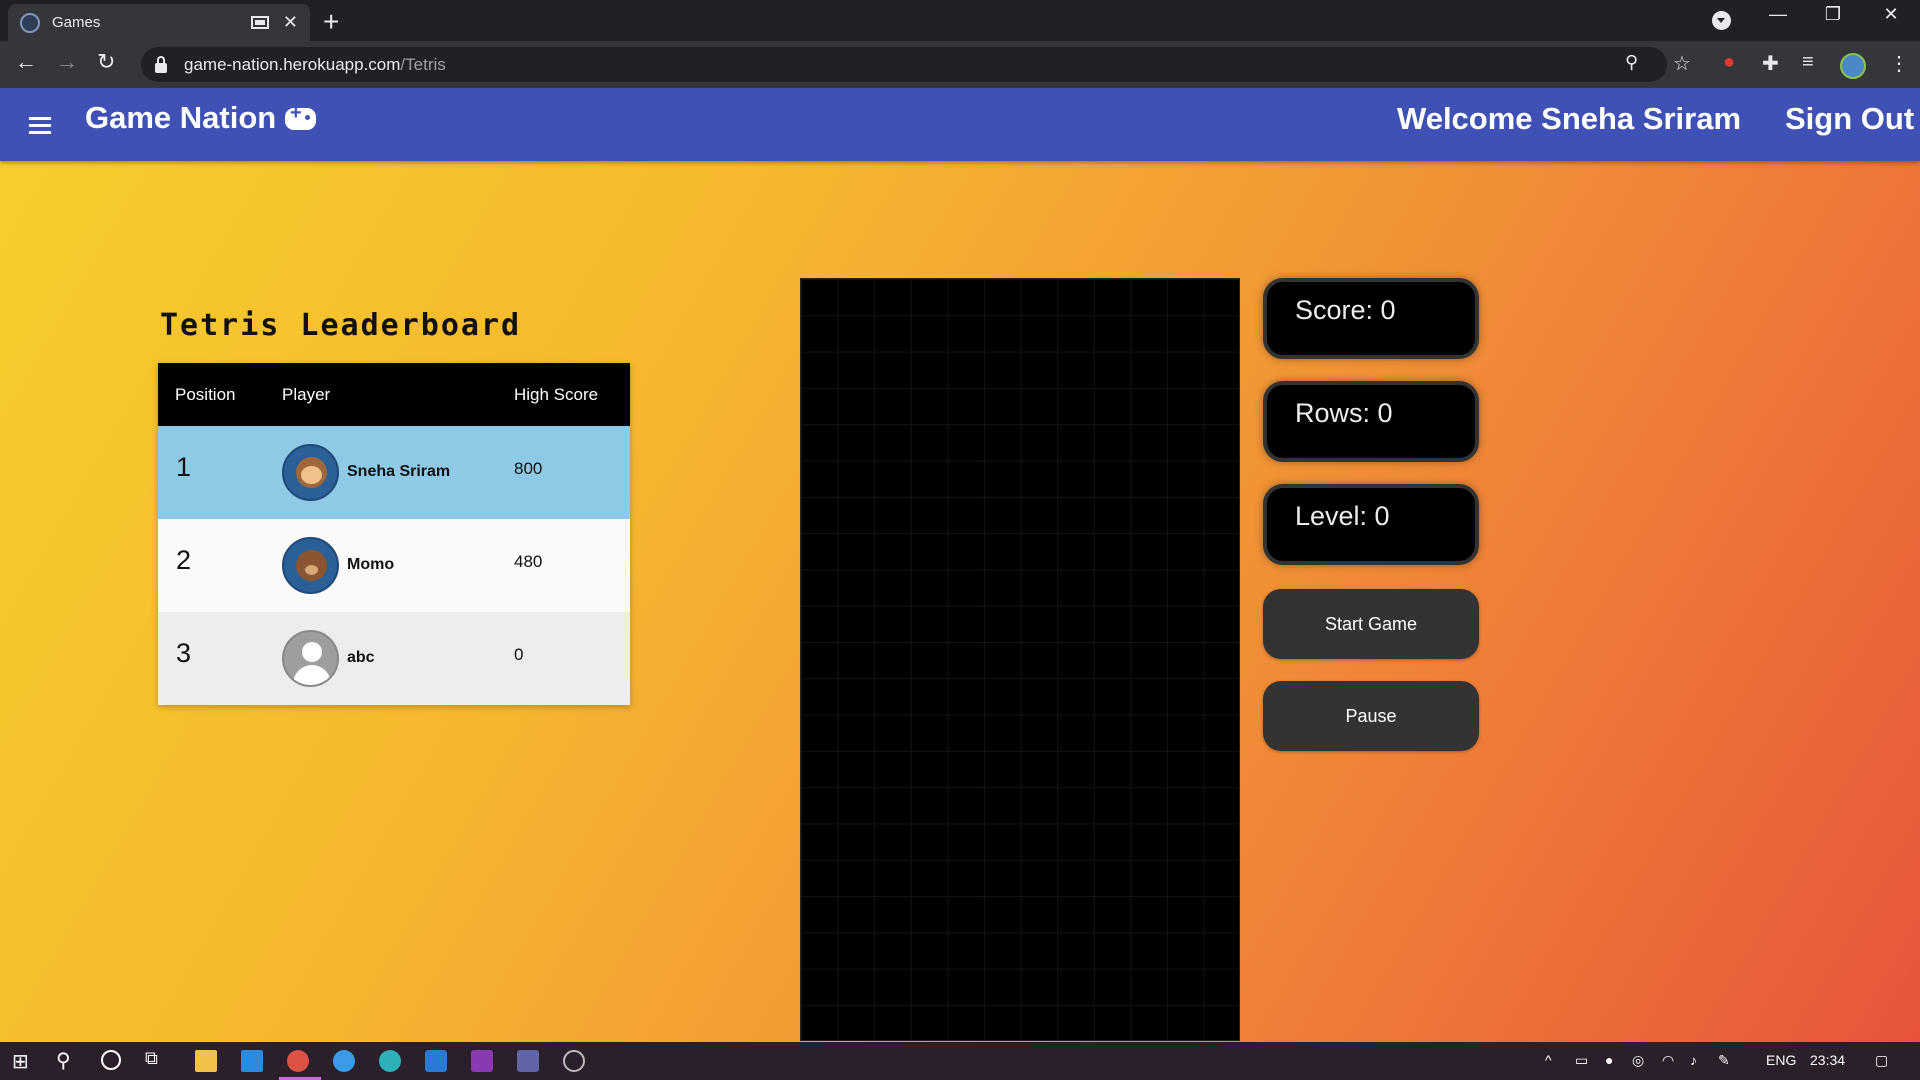  What do you see at coordinates (1770, 63) in the screenshot?
I see `extensions-puzzle-icon: ✚` at bounding box center [1770, 63].